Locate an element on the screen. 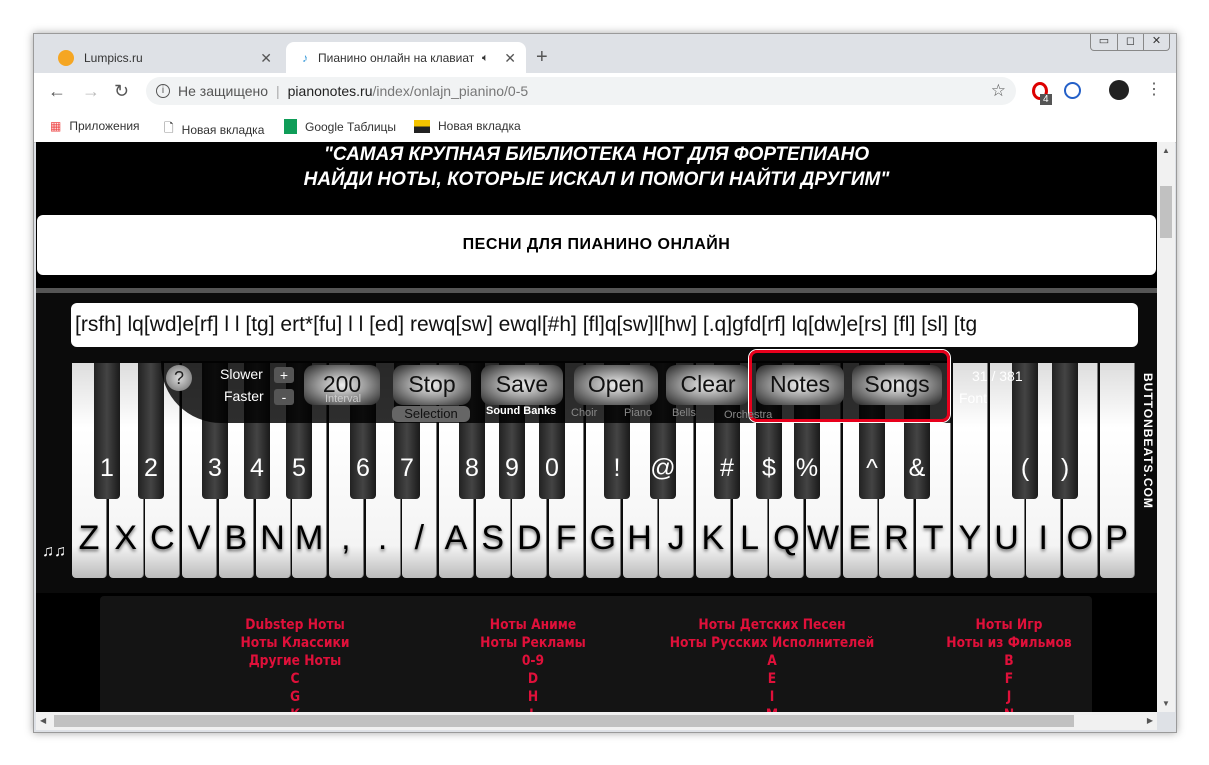 This screenshot has height=765, width=1209. key-label: 8 is located at coordinates (472, 468).